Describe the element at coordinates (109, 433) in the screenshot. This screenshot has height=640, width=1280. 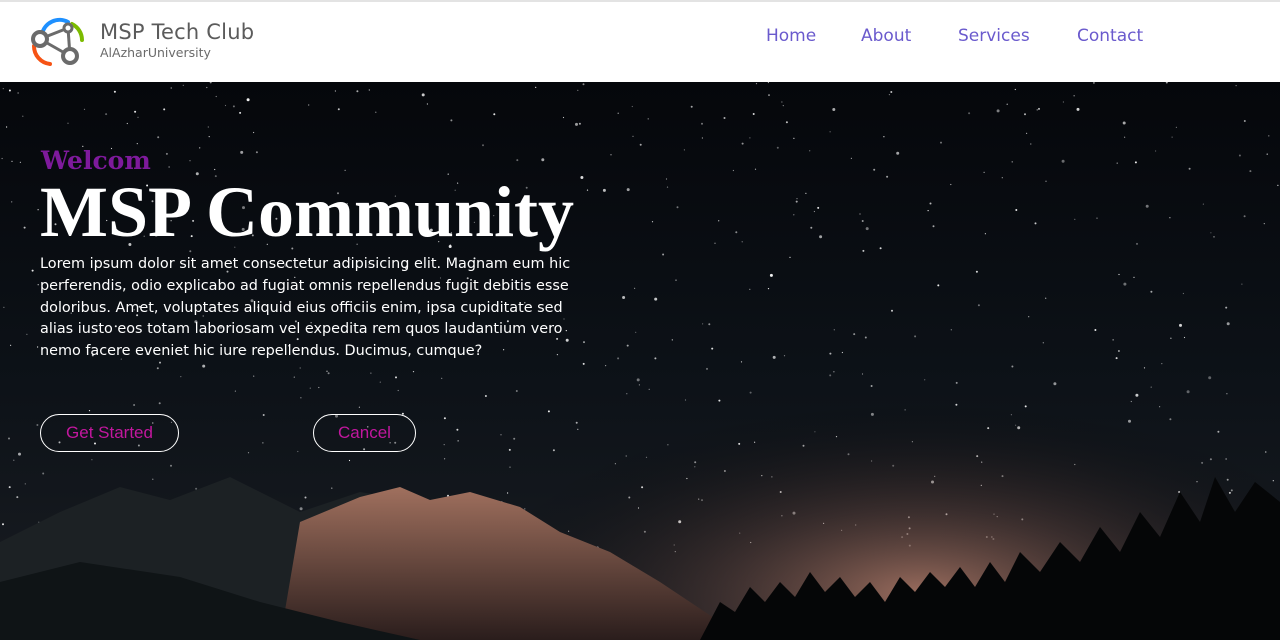
I see `get-started-button: Get Started` at that location.